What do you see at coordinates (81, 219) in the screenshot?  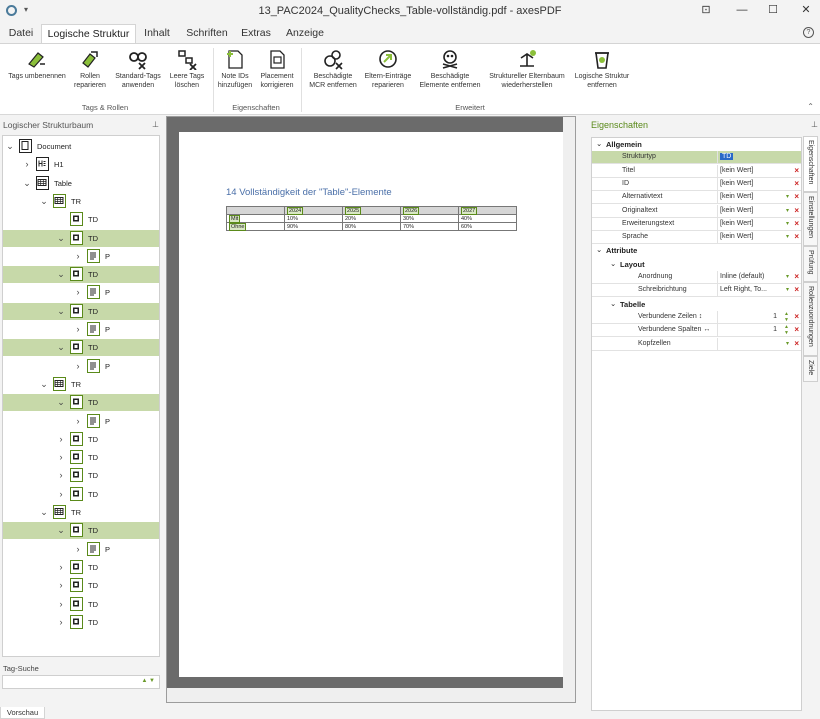 I see `tree-item: TD` at bounding box center [81, 219].